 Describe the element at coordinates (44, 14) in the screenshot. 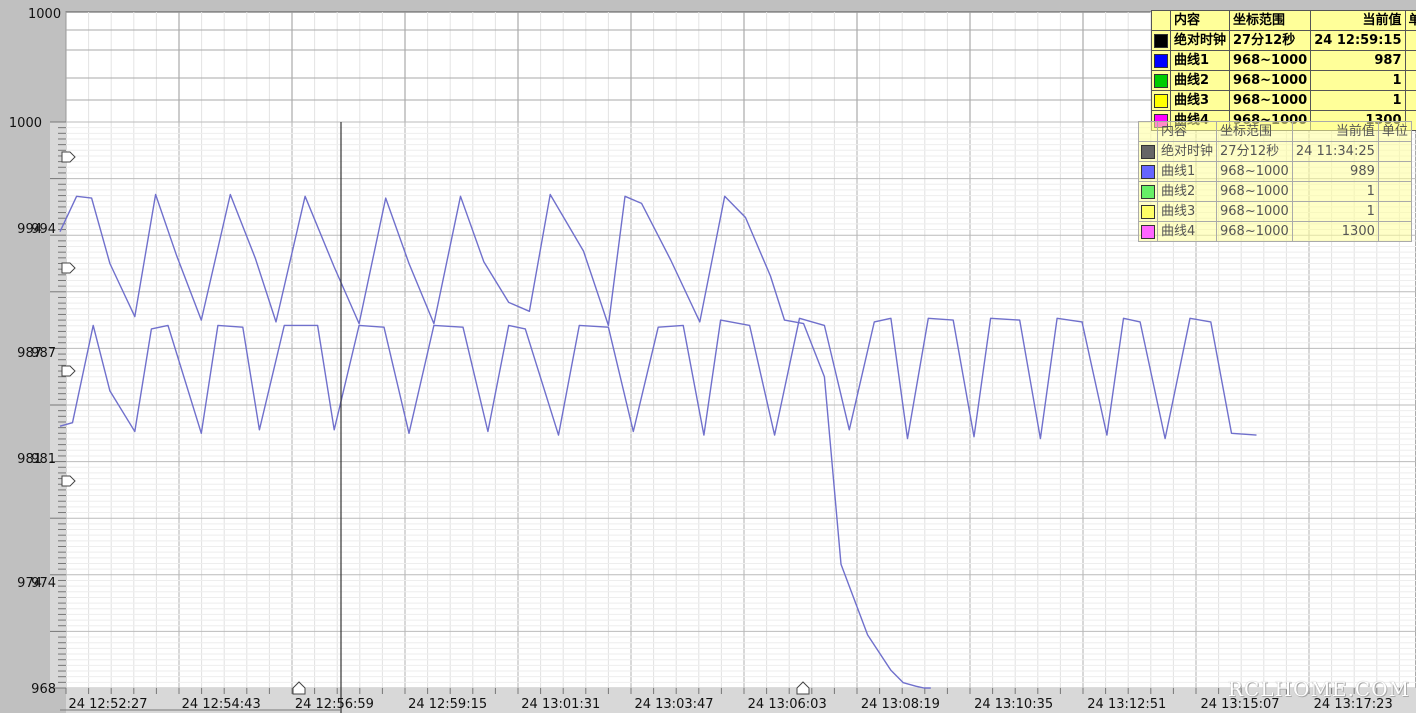

I see `upper-panel-label: 1000` at that location.